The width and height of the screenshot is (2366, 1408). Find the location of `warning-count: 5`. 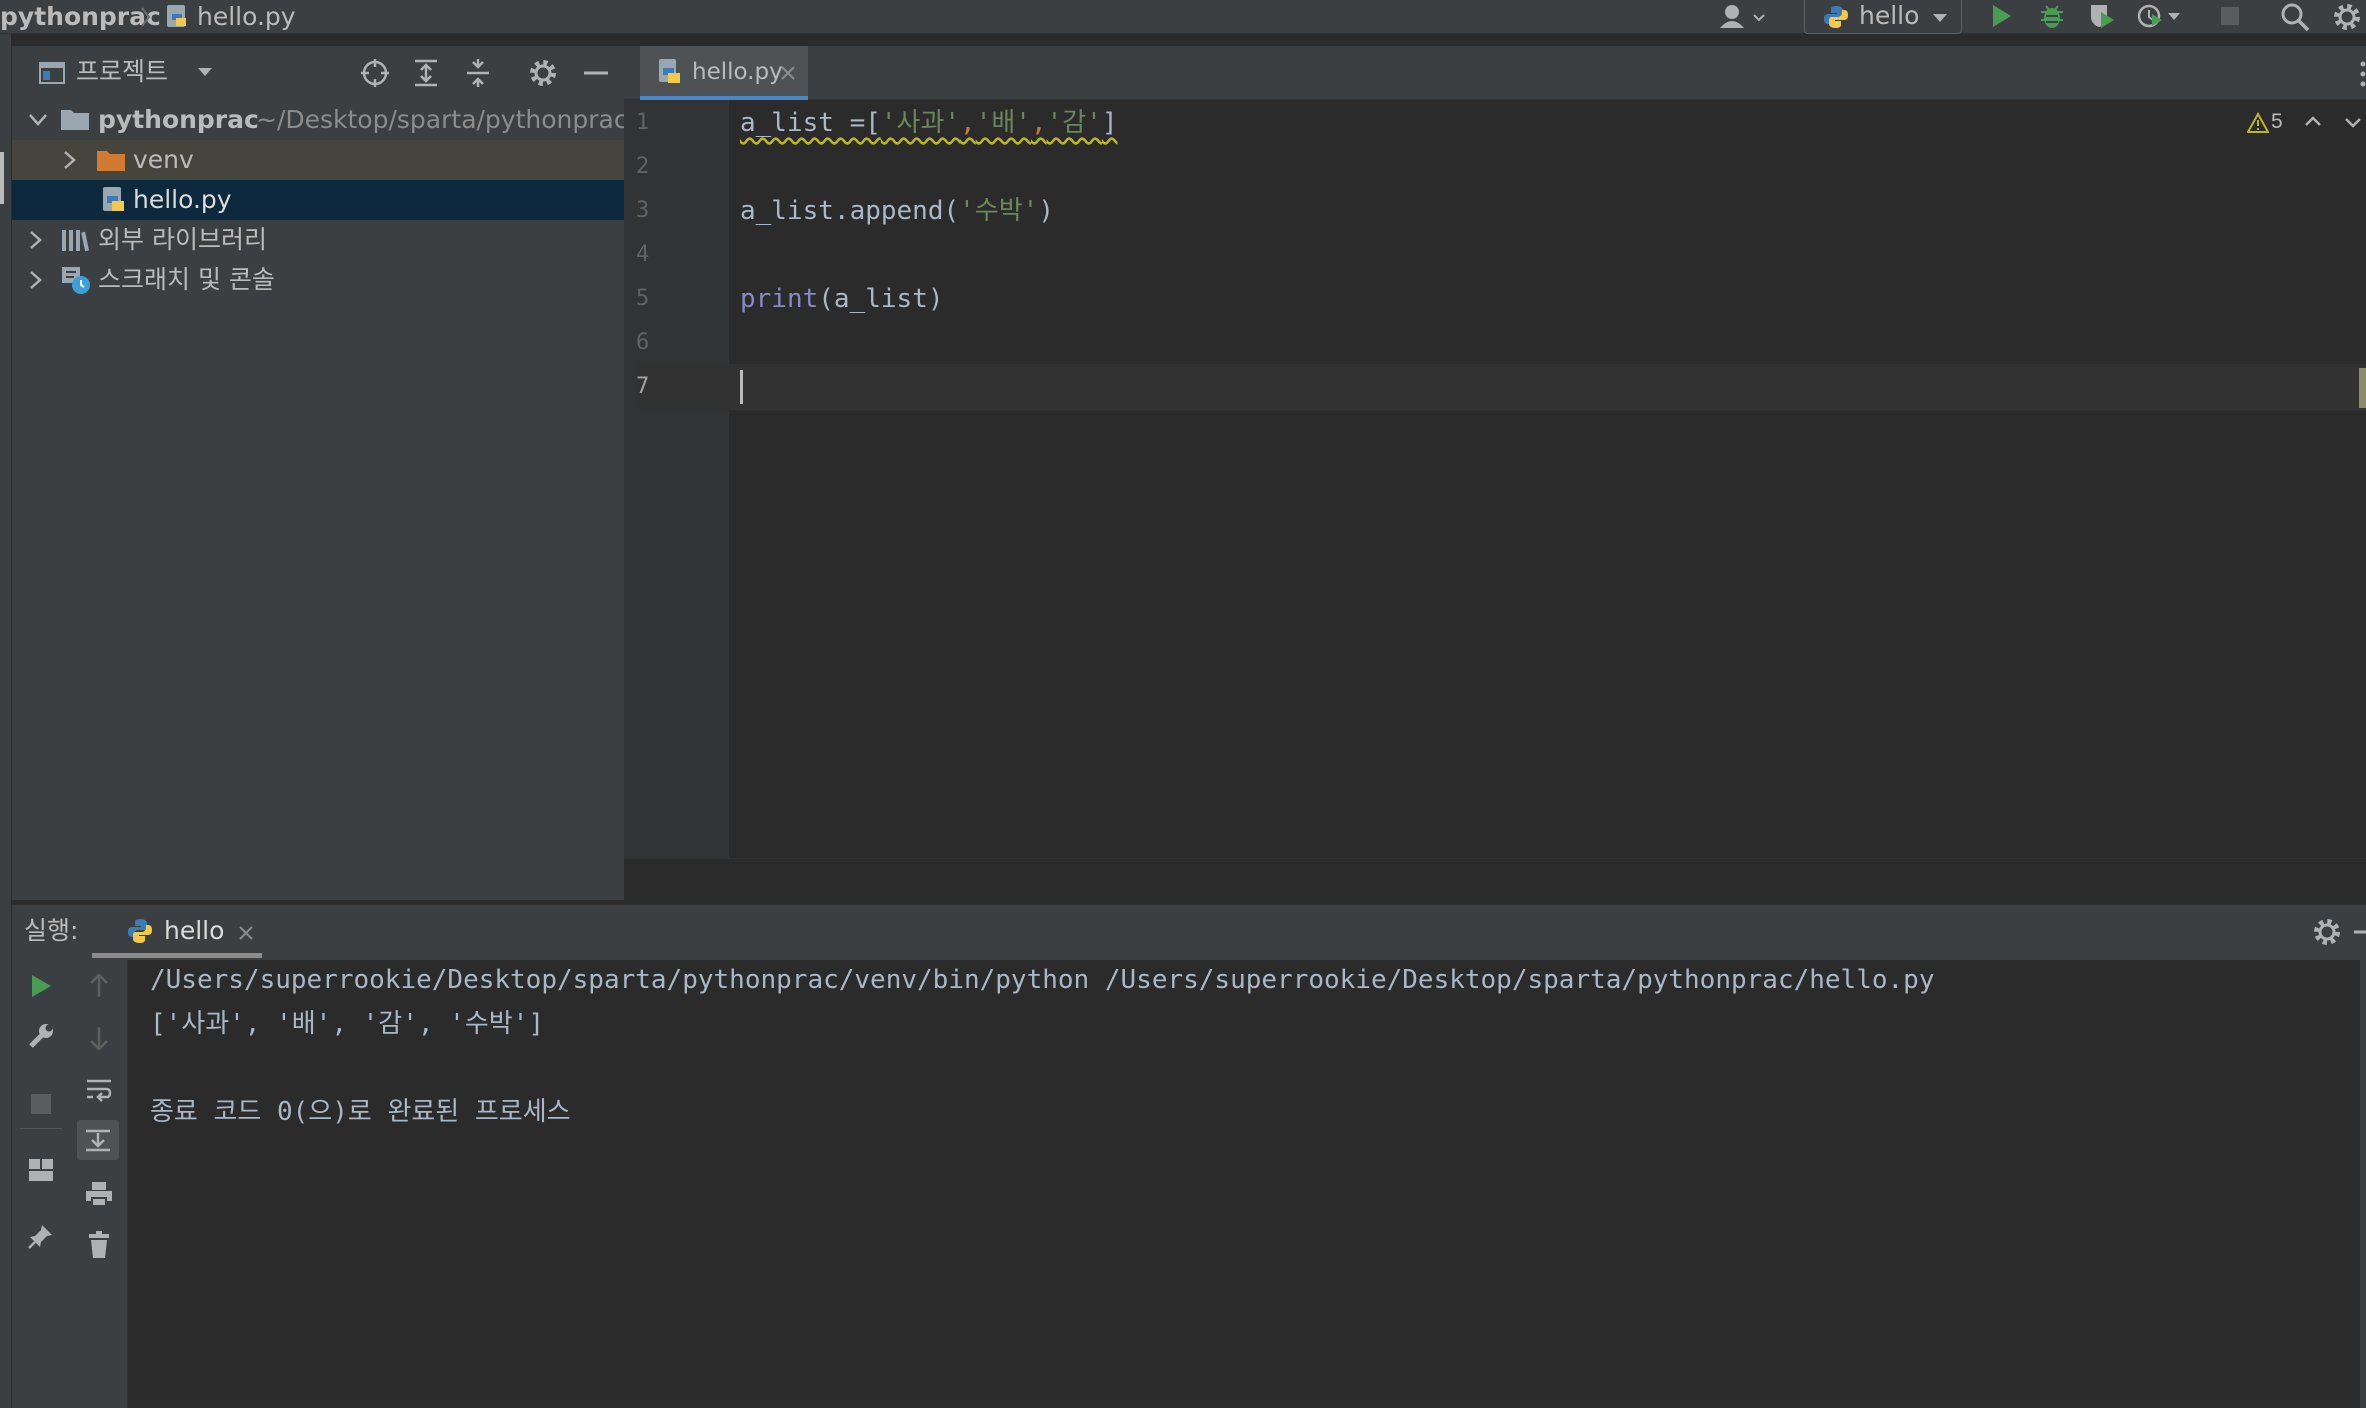

warning-count: 5 is located at coordinates (2277, 121).